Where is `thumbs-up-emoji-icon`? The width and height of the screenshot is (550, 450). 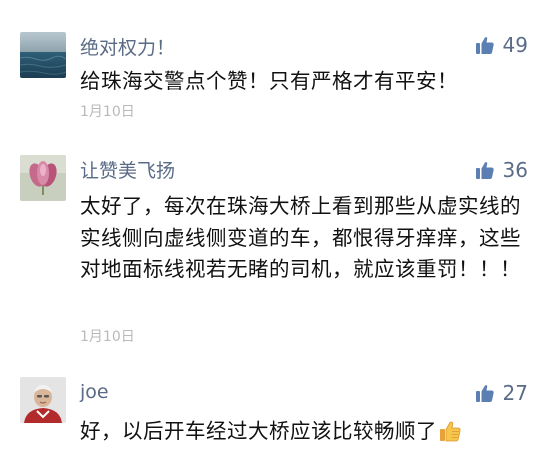 thumbs-up-emoji-icon is located at coordinates (450, 431).